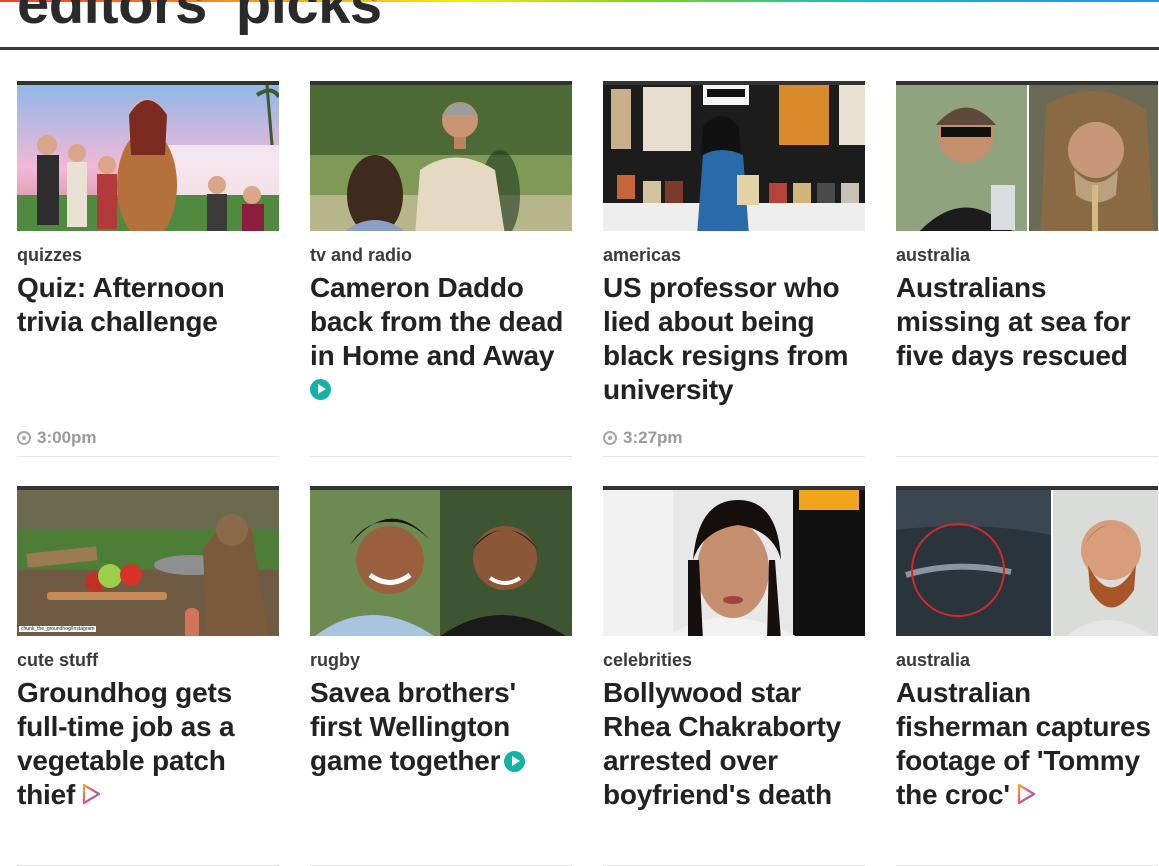 The image size is (1159, 866). I want to click on article-category: tv and radio, so click(441, 255).